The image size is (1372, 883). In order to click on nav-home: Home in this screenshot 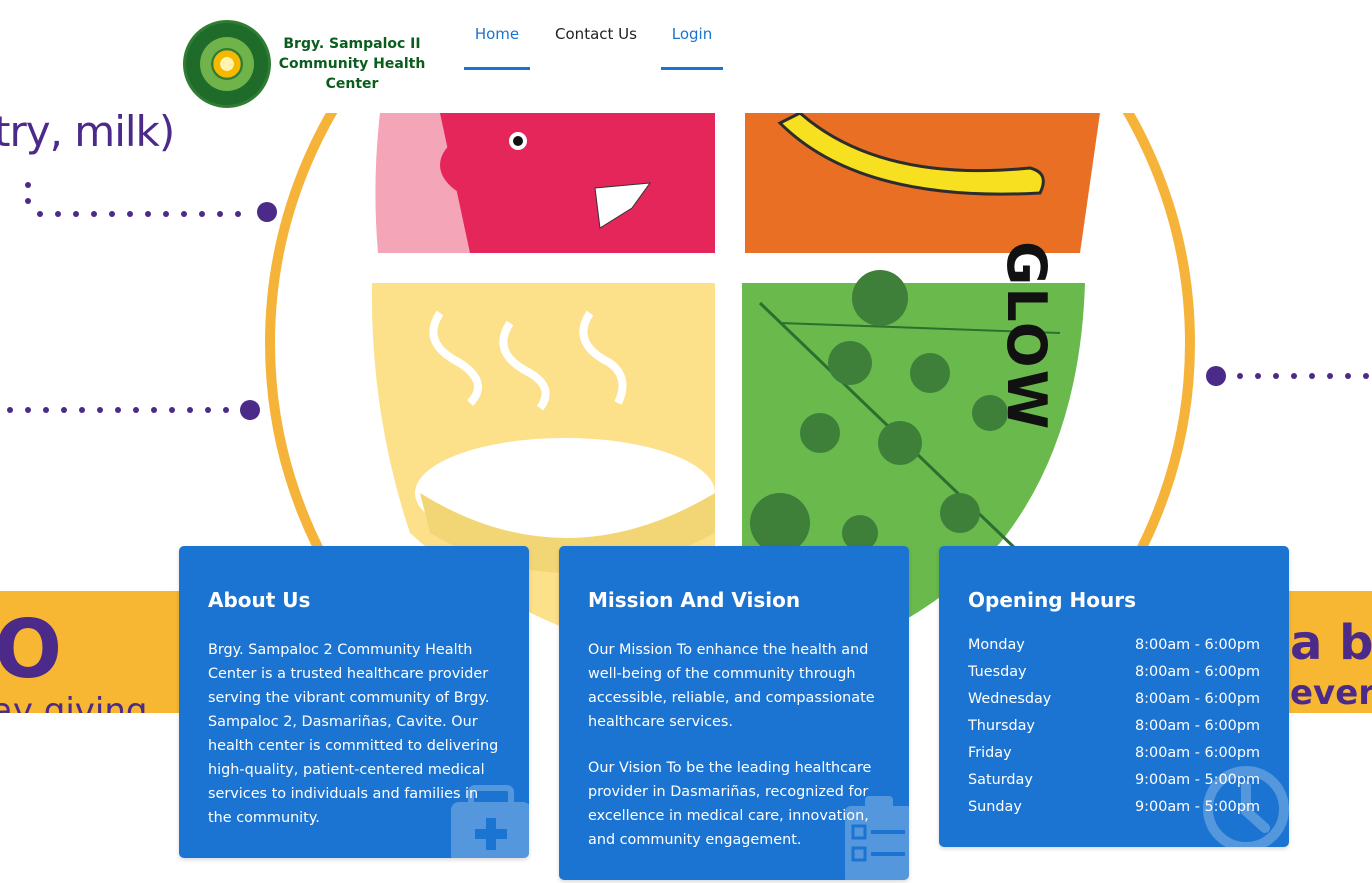, I will do `click(497, 46)`.